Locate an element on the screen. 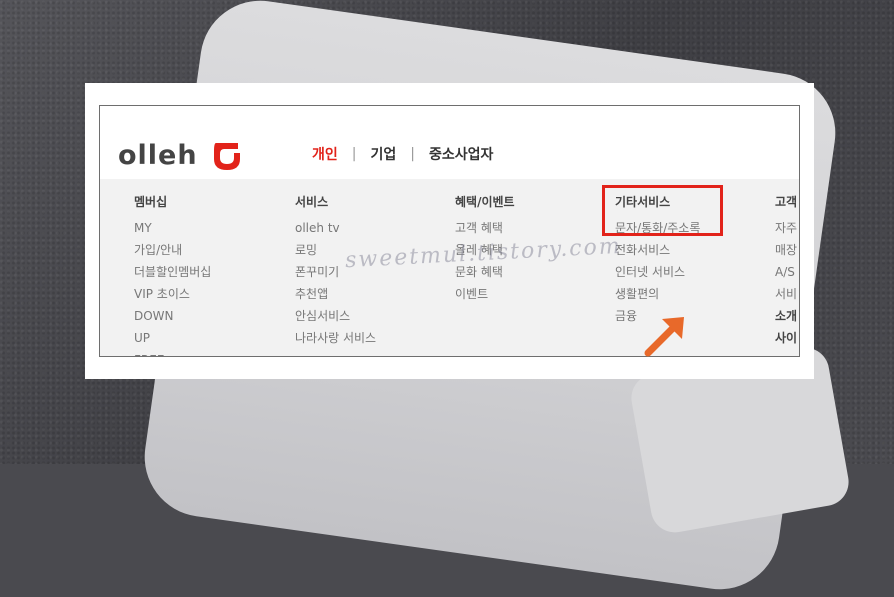 The height and width of the screenshot is (597, 894). menu-link: 이벤트 is located at coordinates (485, 294).